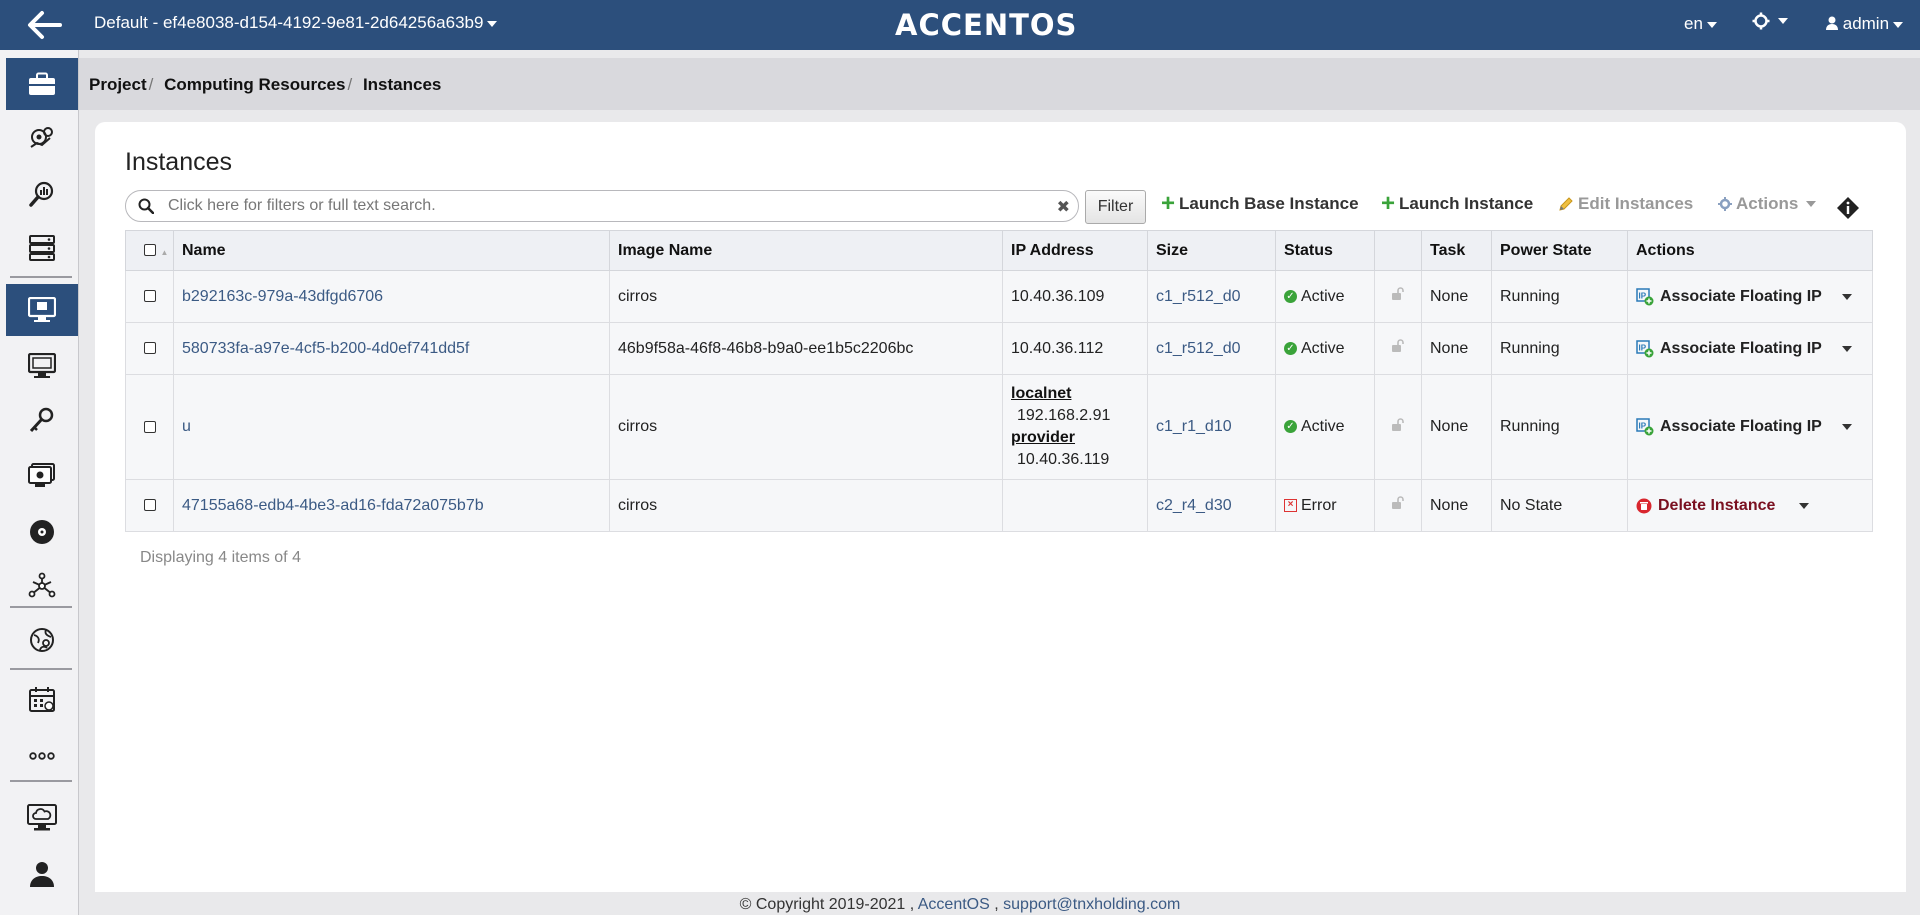 Image resolution: width=1920 pixels, height=915 pixels. I want to click on gear-icon, so click(1761, 21).